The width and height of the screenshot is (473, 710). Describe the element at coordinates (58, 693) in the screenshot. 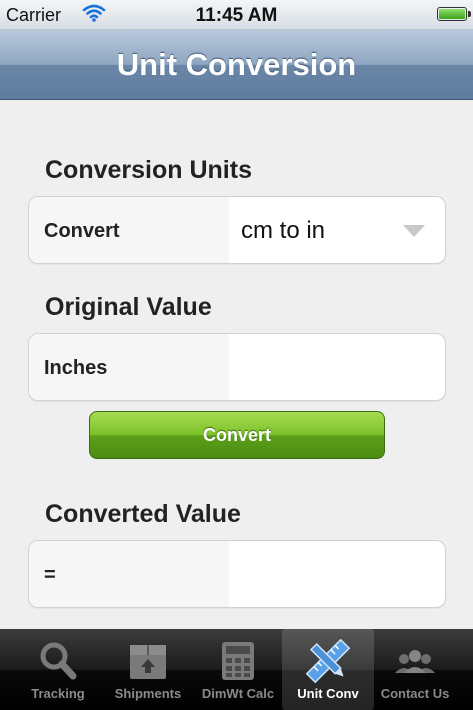

I see `tab-label: Tracking` at that location.